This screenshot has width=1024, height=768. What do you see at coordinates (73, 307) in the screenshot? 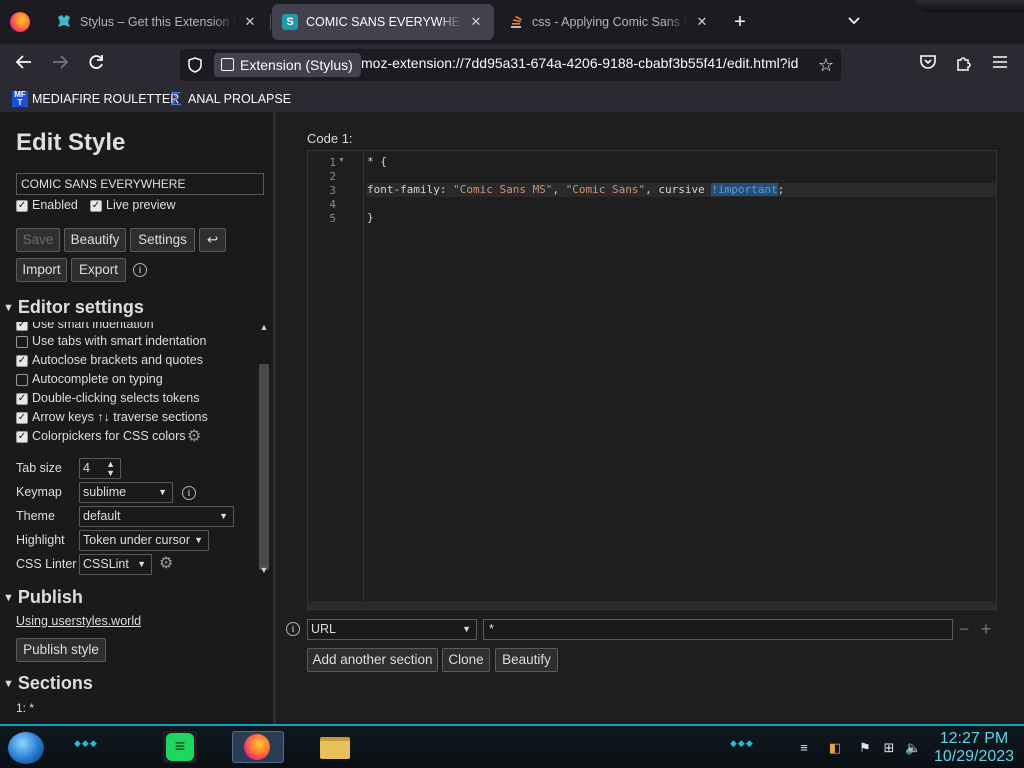
I see `editor-settings-heading: ▼ Editor settings` at bounding box center [73, 307].